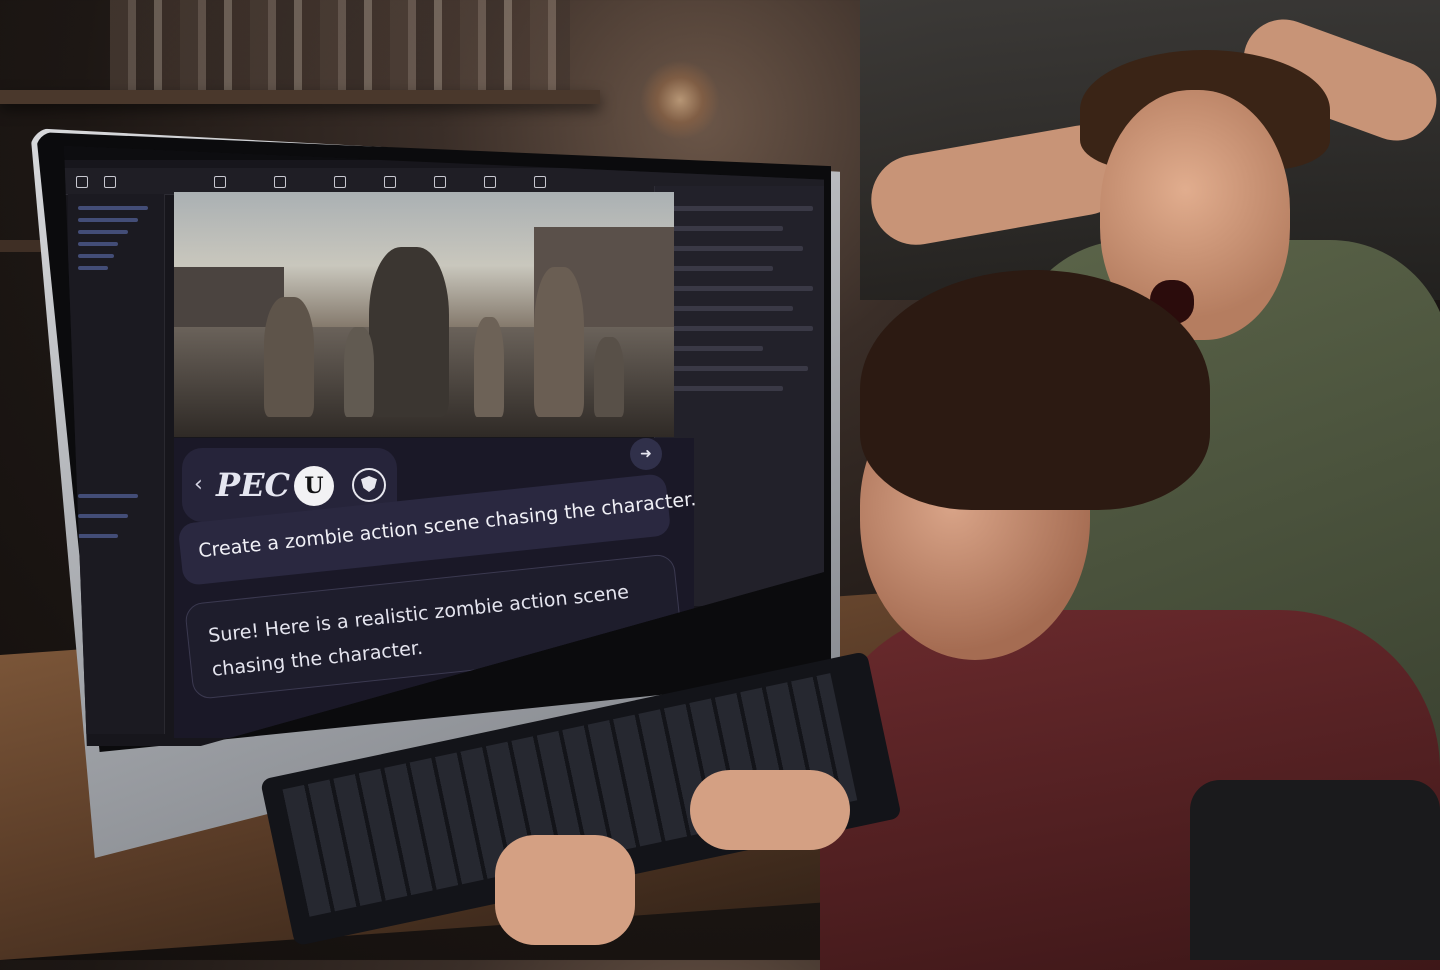  Describe the element at coordinates (300, 97) in the screenshot. I see `bookshelf` at that location.